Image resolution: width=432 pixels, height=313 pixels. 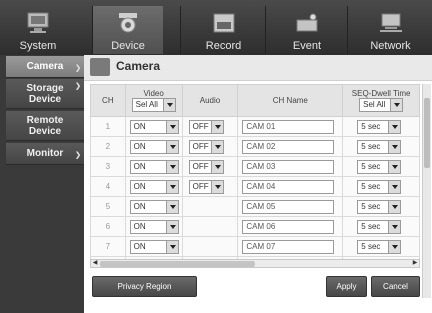 What do you see at coordinates (210, 100) in the screenshot?
I see `column-header-audio: Audio` at bounding box center [210, 100].